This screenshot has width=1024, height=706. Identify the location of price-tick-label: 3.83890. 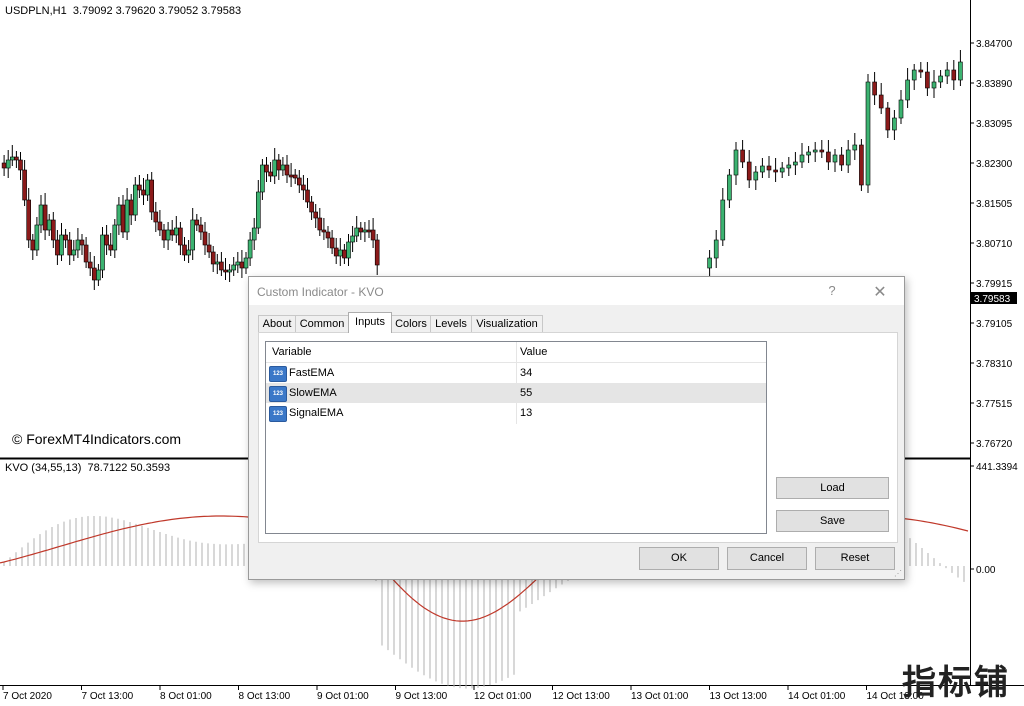
(994, 84).